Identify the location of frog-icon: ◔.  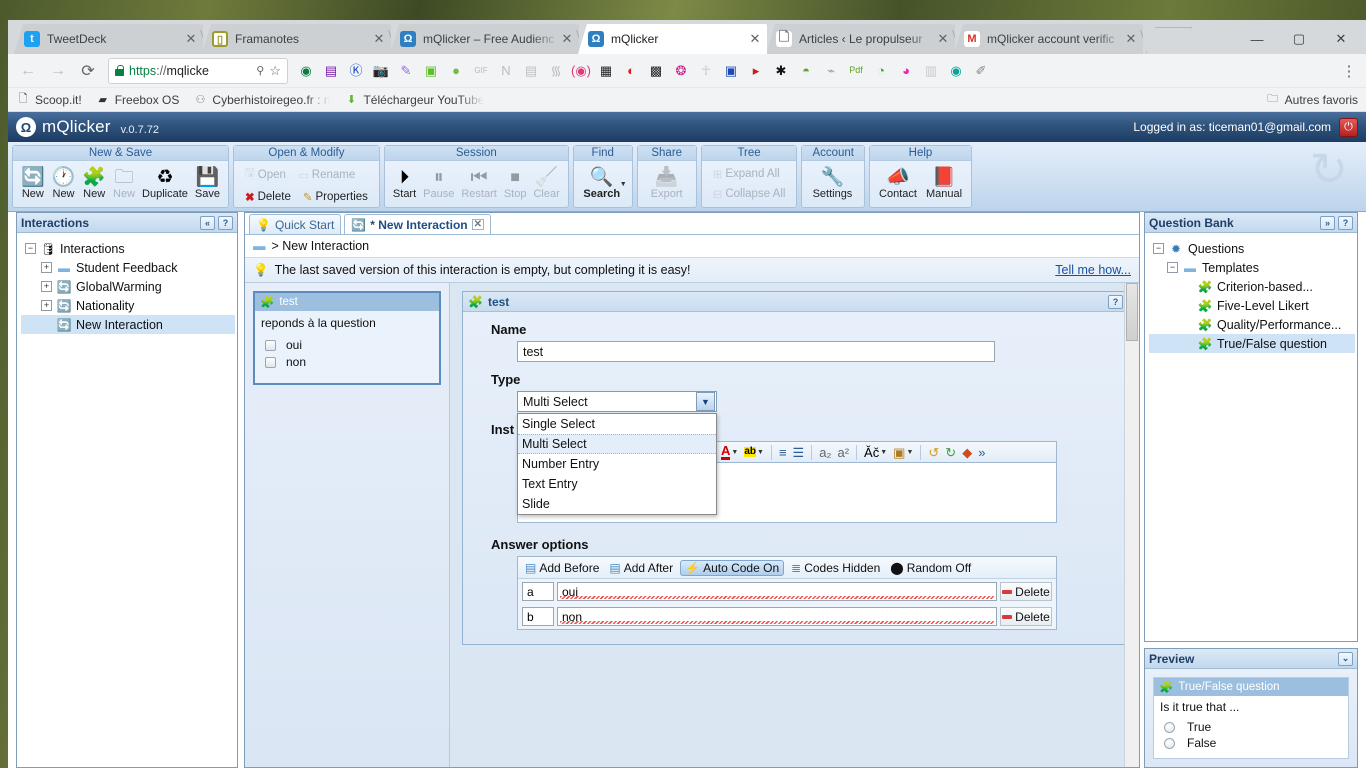
(881, 71).